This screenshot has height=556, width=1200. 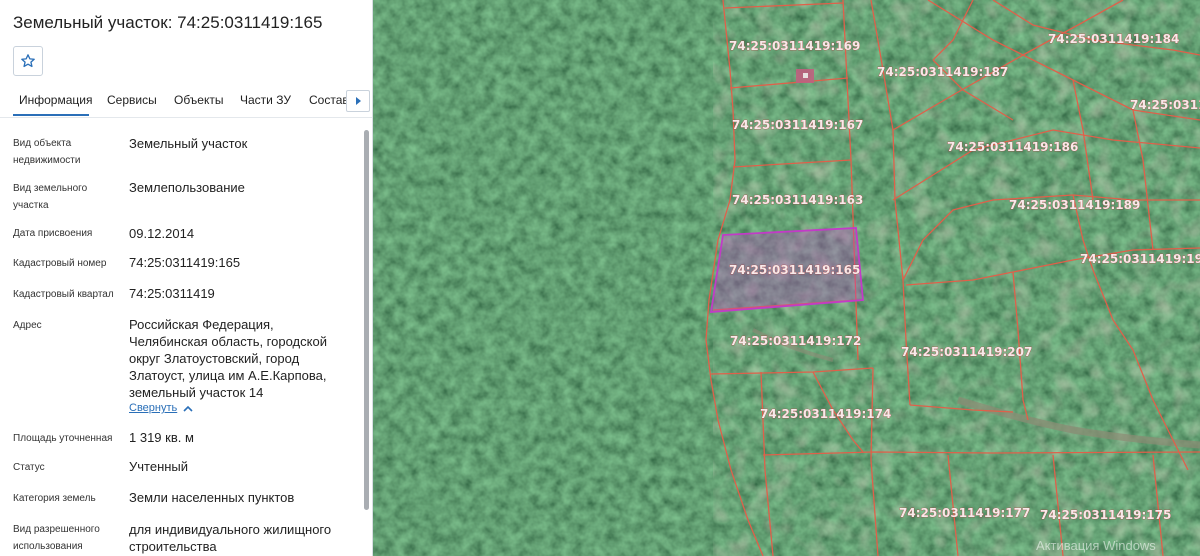 What do you see at coordinates (1165, 105) in the screenshot?
I see `parcel-label: 74:25:0311419:185` at bounding box center [1165, 105].